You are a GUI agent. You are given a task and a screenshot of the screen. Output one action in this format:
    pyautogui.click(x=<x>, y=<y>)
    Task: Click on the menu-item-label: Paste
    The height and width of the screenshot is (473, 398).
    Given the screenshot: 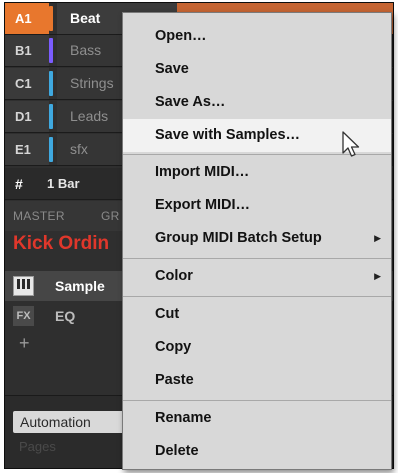 What is the action you would take?
    pyautogui.click(x=174, y=380)
    